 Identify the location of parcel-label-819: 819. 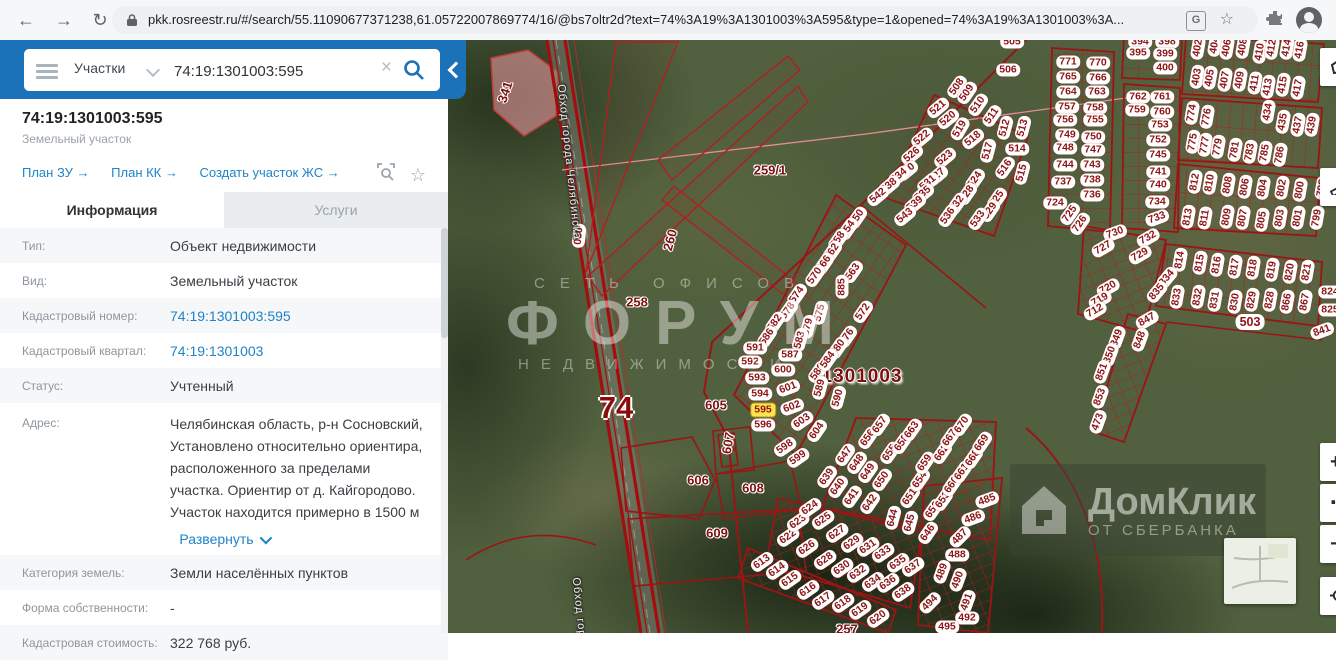
(1272, 270).